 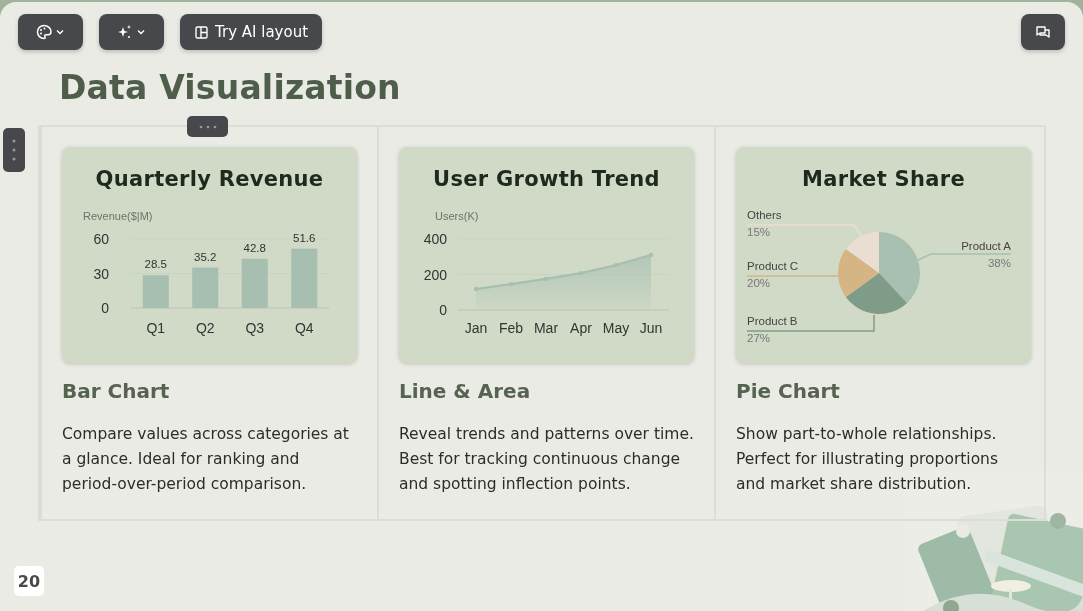 I want to click on axis-tick-label: Q4, so click(x=304, y=328).